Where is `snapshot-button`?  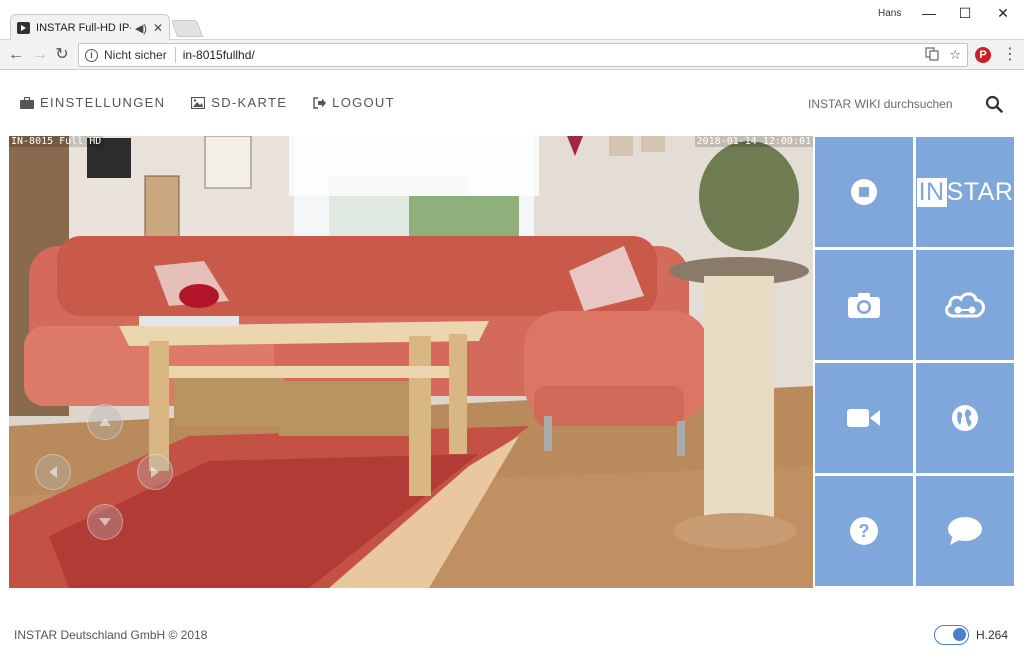
snapshot-button is located at coordinates (864, 305).